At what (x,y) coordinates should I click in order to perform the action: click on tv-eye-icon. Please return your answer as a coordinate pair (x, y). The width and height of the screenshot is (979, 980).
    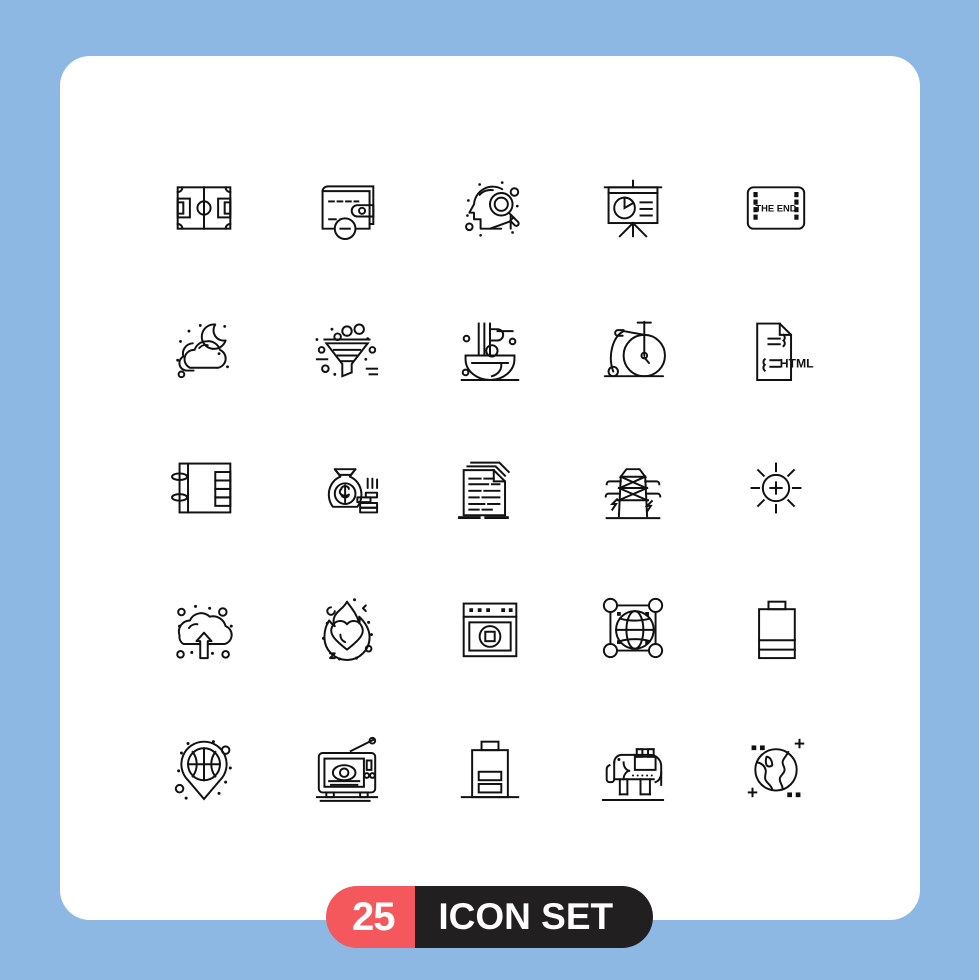
    Looking at the image, I should click on (346, 769).